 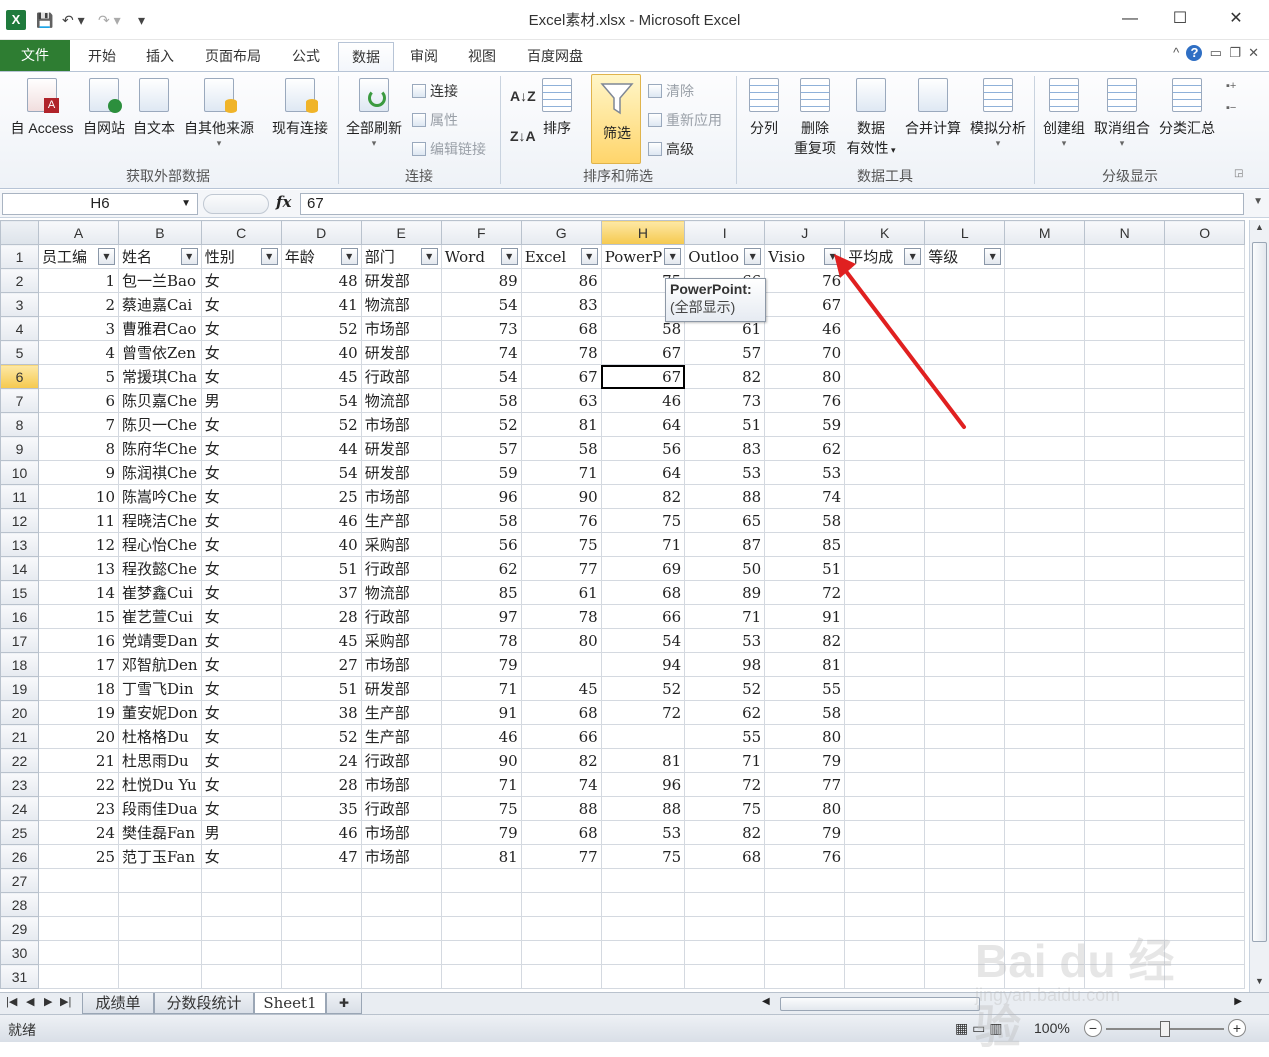 I want to click on cell: 程晓洁Che, so click(x=160, y=520).